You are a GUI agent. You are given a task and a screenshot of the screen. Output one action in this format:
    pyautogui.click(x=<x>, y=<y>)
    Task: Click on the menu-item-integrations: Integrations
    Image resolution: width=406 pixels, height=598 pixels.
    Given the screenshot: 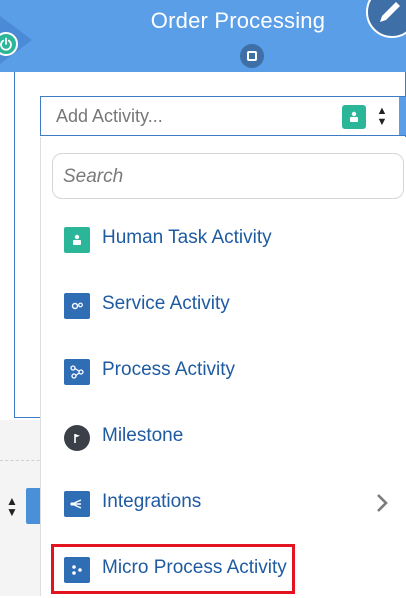 What is the action you would take?
    pyautogui.click(x=223, y=503)
    